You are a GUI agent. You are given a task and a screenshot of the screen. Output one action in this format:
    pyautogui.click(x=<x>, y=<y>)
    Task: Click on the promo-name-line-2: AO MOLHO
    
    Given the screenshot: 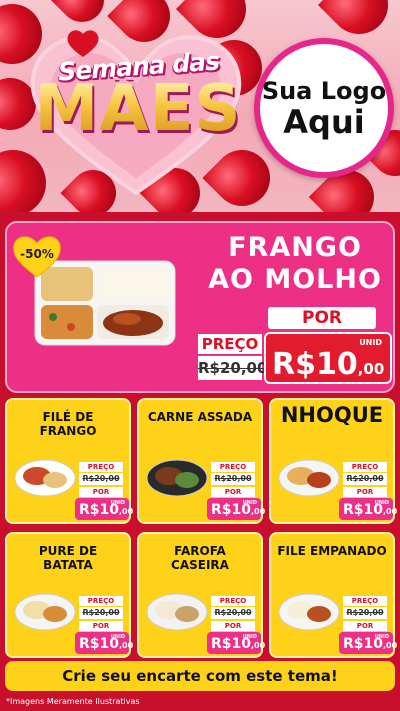 What is the action you would take?
    pyautogui.click(x=295, y=279)
    